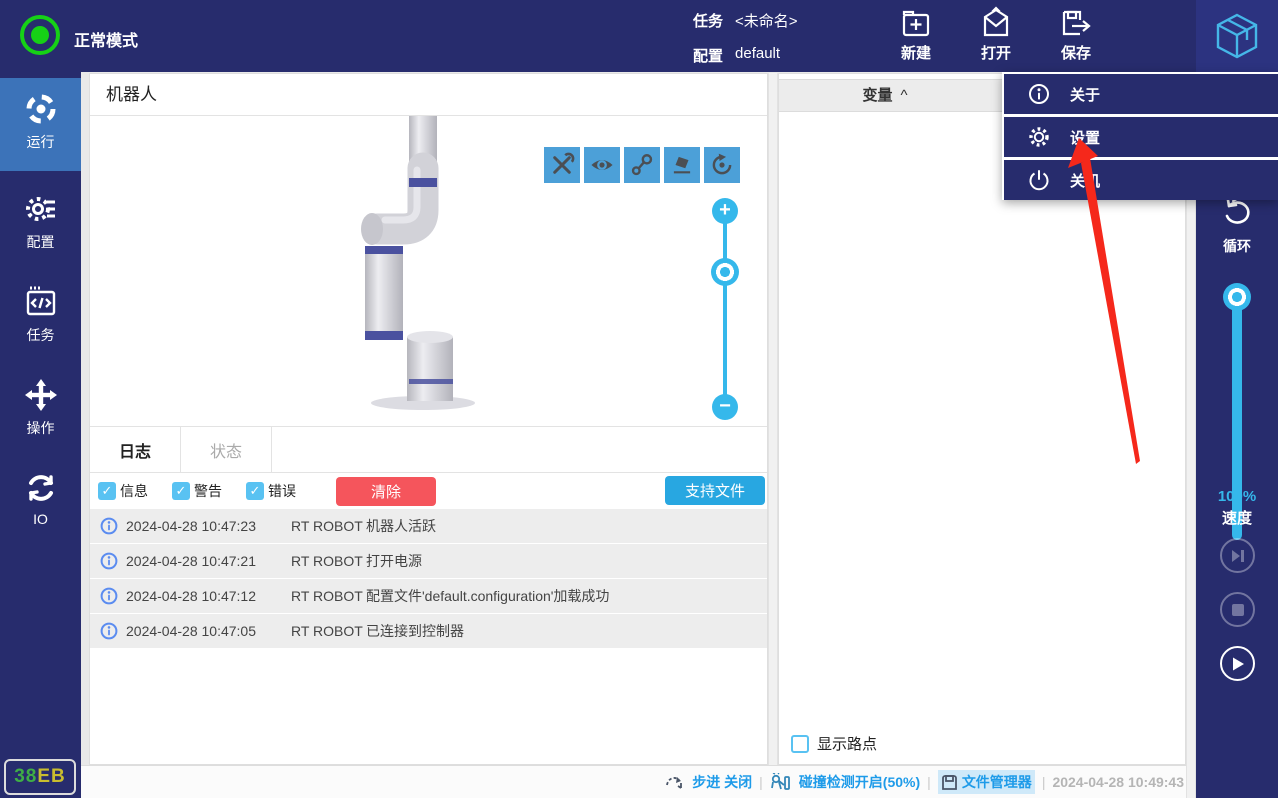 Image resolution: width=1278 pixels, height=798 pixels. What do you see at coordinates (1085, 181) in the screenshot?
I see `menu-item-label: 关机` at bounding box center [1085, 181].